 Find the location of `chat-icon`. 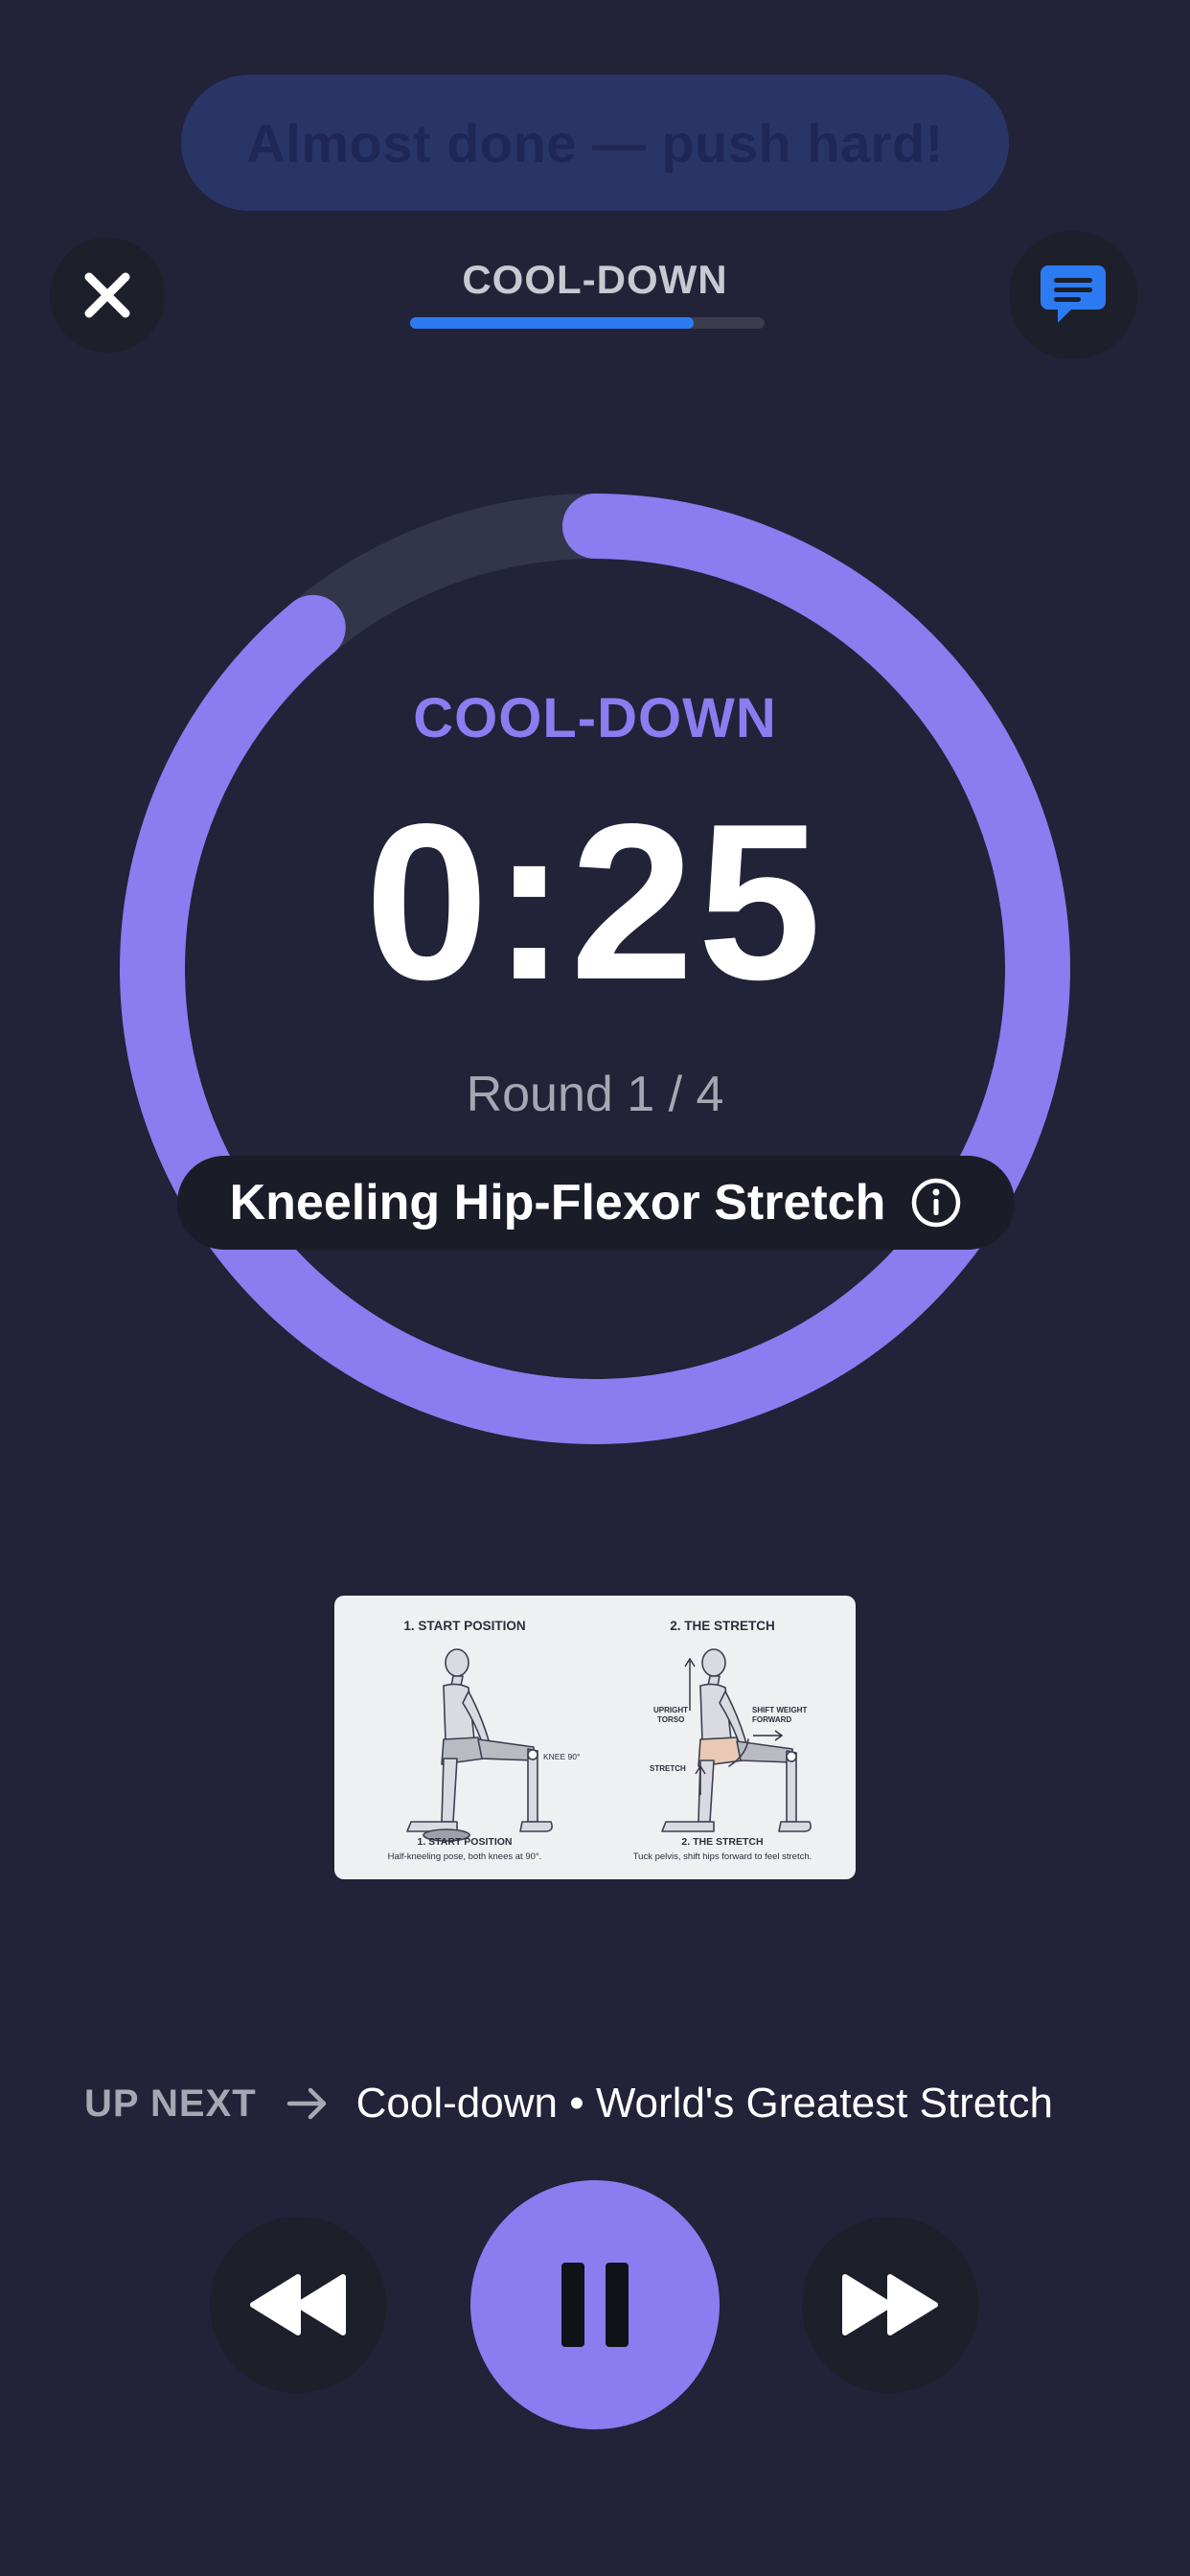

chat-icon is located at coordinates (1073, 294).